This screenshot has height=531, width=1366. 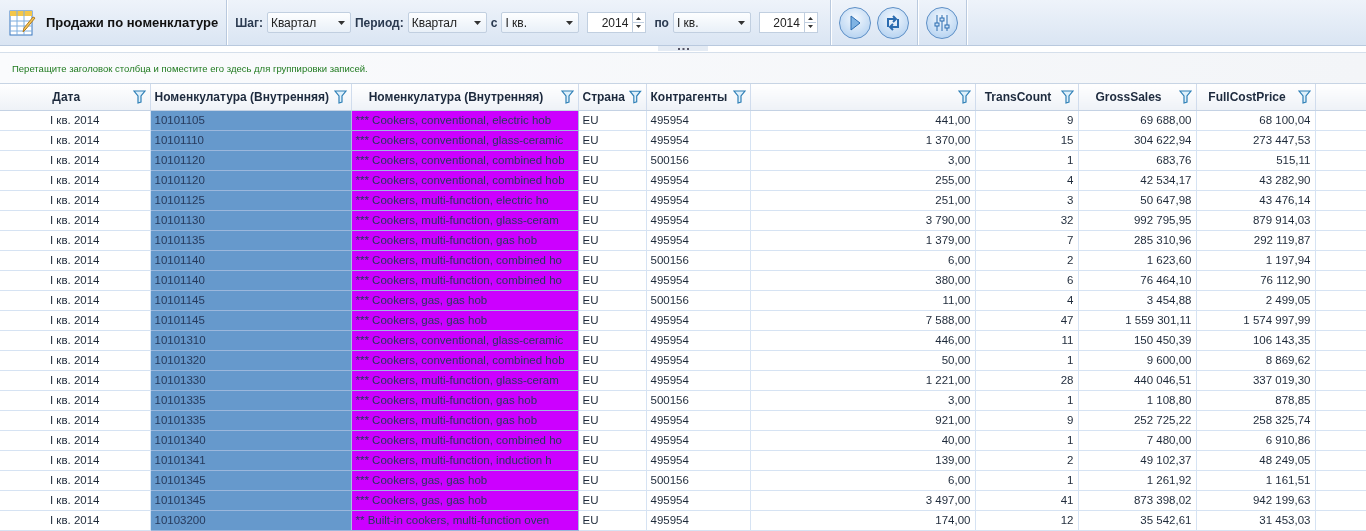 What do you see at coordinates (892, 22) in the screenshot?
I see `refresh-button` at bounding box center [892, 22].